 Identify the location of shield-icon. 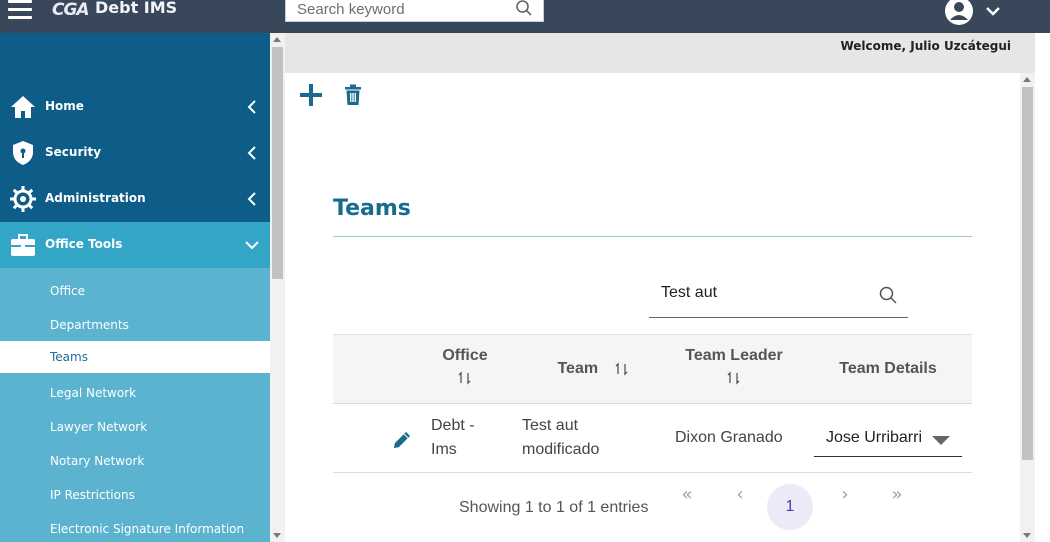
(23, 153).